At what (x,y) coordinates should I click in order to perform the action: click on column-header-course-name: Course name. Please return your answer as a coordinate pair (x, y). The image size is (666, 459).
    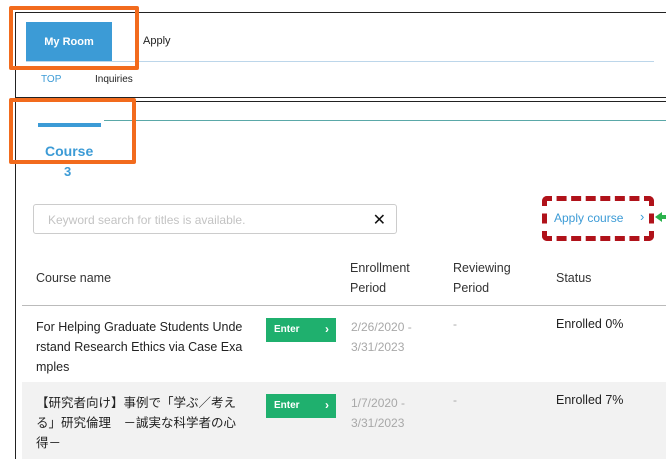
    Looking at the image, I should click on (74, 278).